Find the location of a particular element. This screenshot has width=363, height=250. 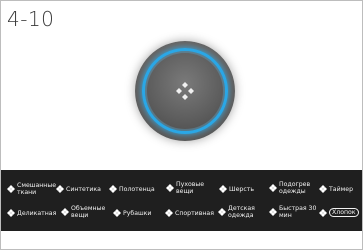

program-label: Деликатная is located at coordinates (37, 213).